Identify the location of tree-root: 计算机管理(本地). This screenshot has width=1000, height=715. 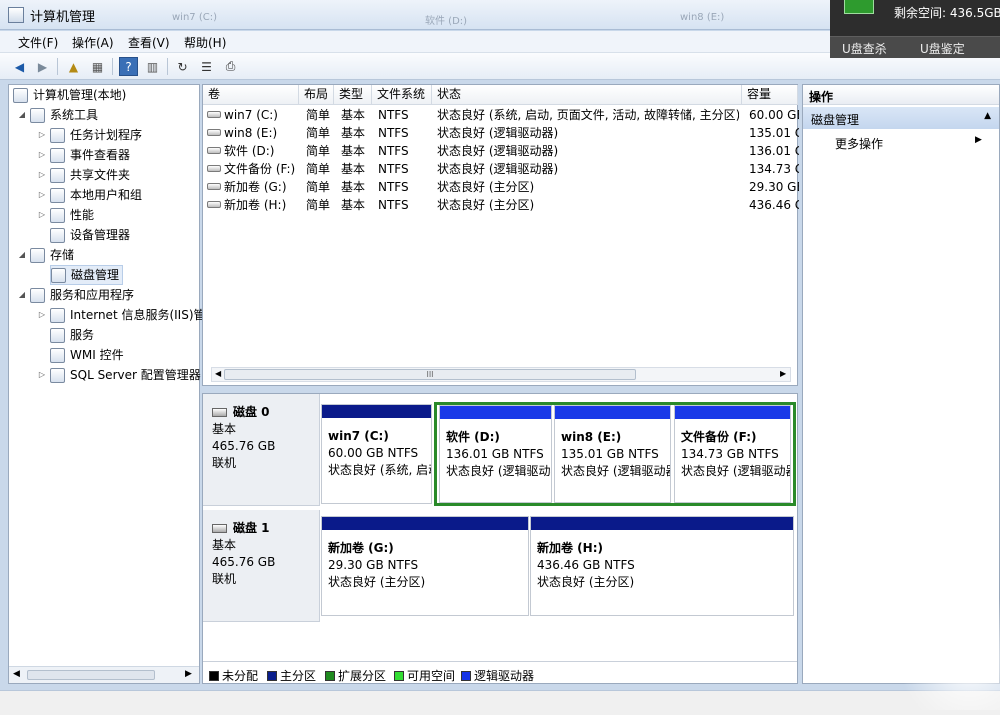
(69, 95).